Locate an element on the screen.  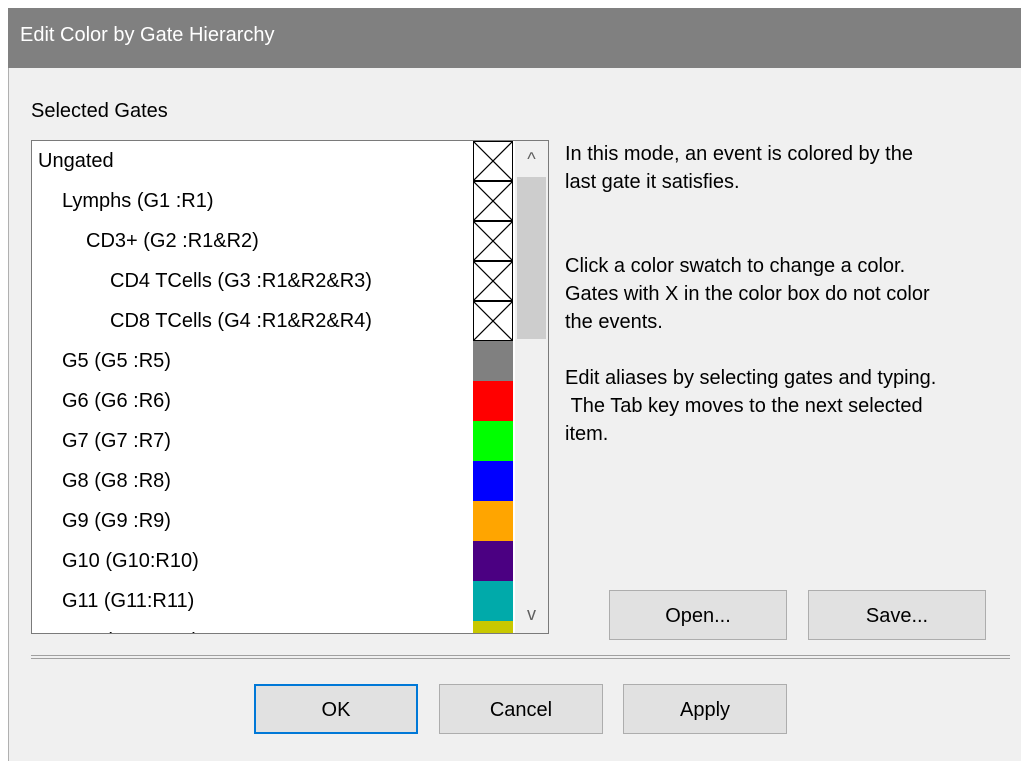
window-title: Edit Color by Gate Hierarchy is located at coordinates (147, 35).